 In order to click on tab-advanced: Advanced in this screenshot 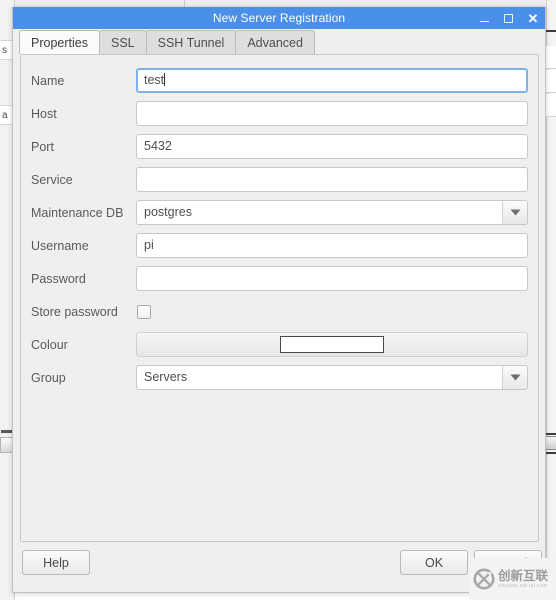, I will do `click(275, 42)`.